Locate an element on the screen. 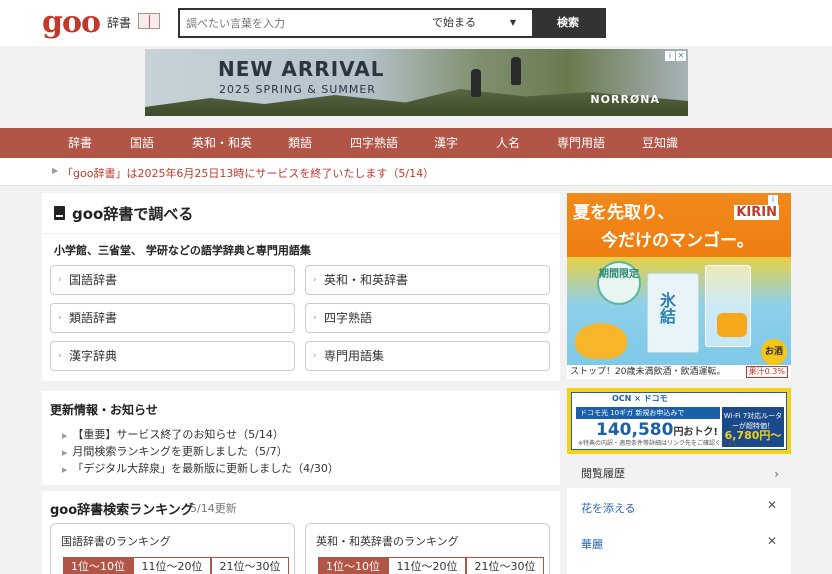  search-mode-label: で始まる is located at coordinates (454, 22).